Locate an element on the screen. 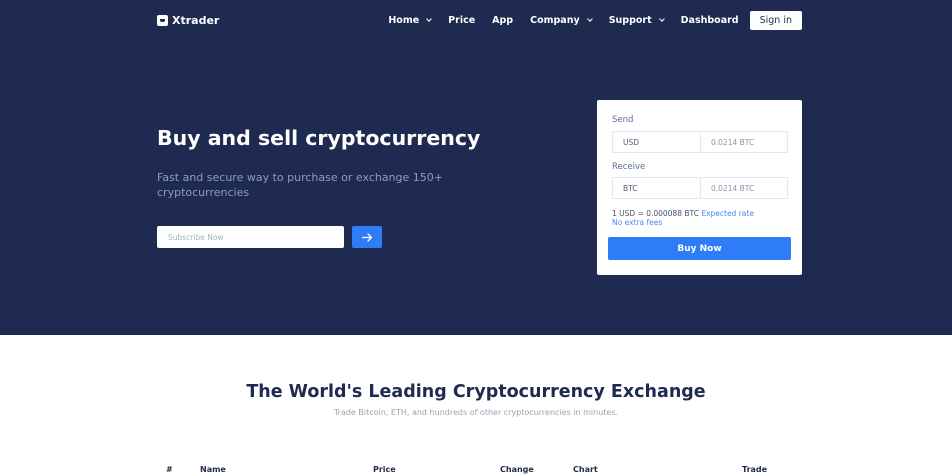 This screenshot has height=474, width=952. buy-now-button: Buy Now is located at coordinates (699, 248).